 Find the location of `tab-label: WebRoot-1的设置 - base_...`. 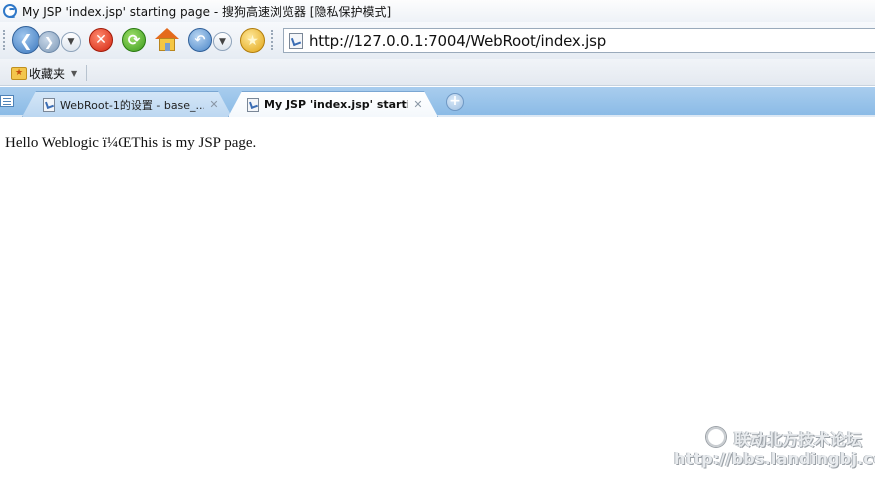

tab-label: WebRoot-1的设置 - base_... is located at coordinates (132, 105).